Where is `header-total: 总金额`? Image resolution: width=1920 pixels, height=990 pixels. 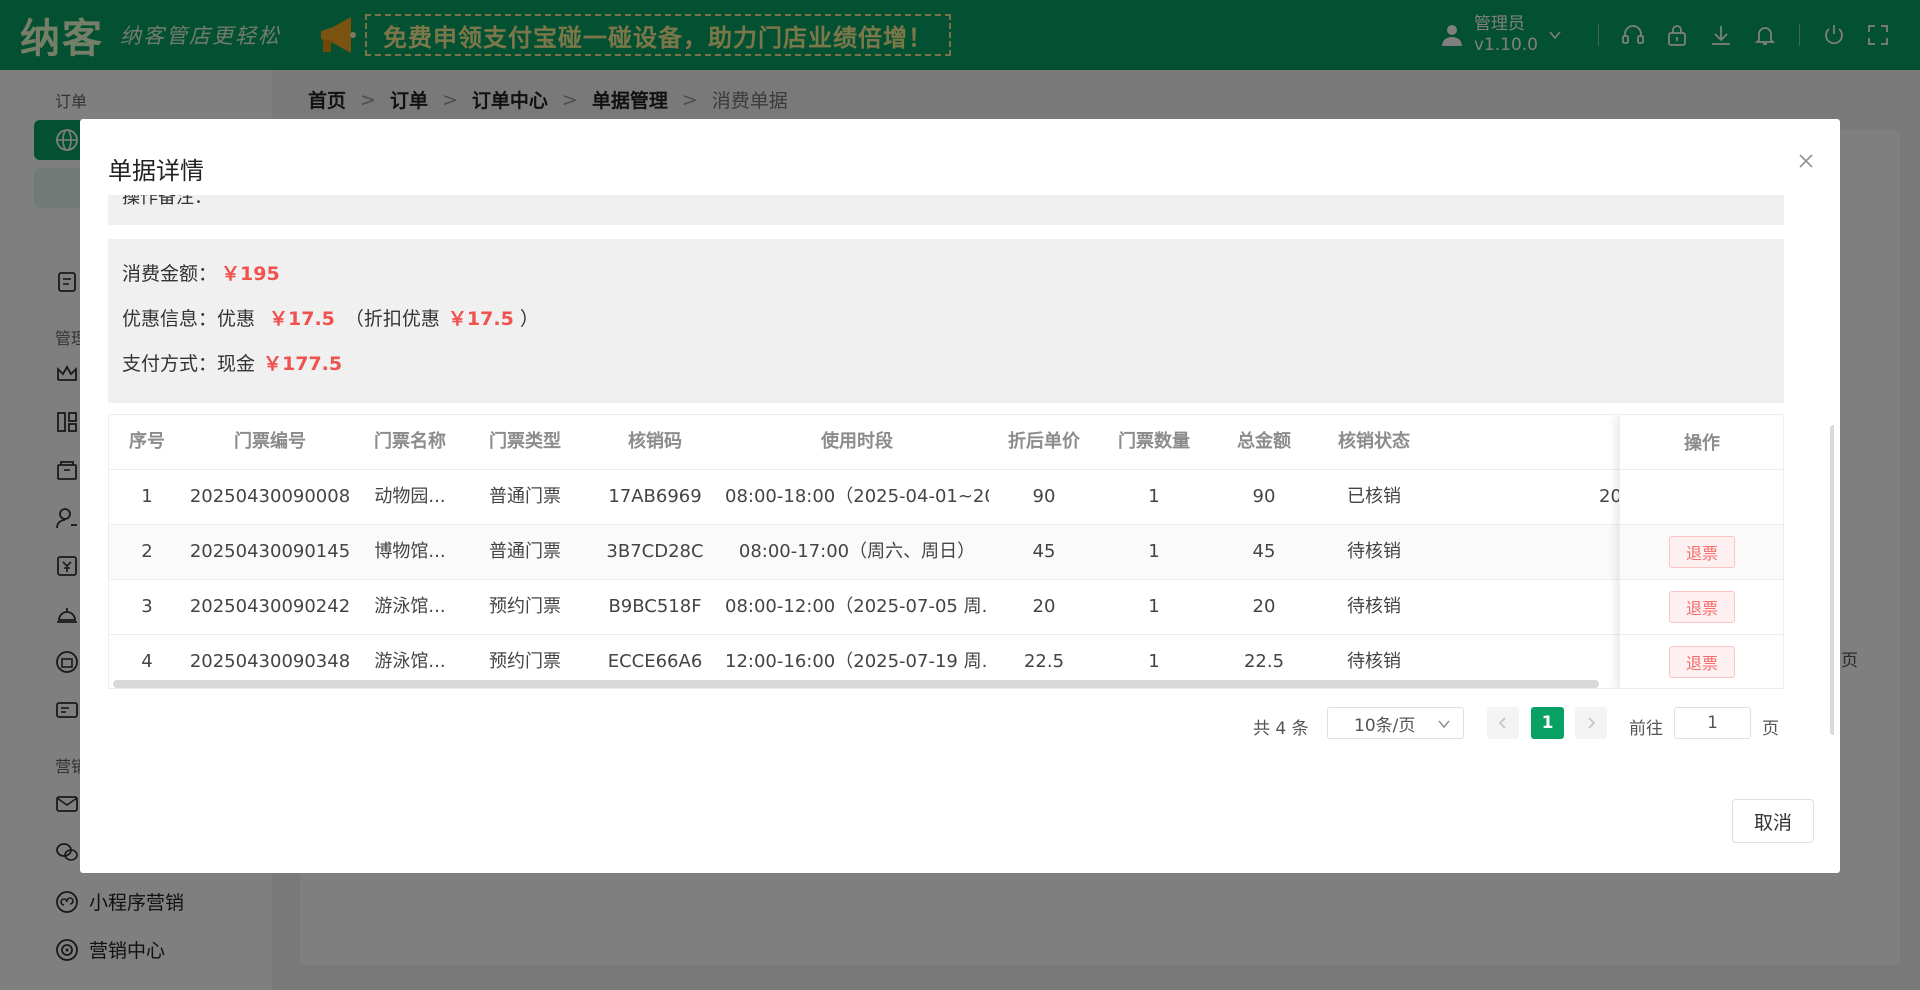 header-total: 总金额 is located at coordinates (1264, 441).